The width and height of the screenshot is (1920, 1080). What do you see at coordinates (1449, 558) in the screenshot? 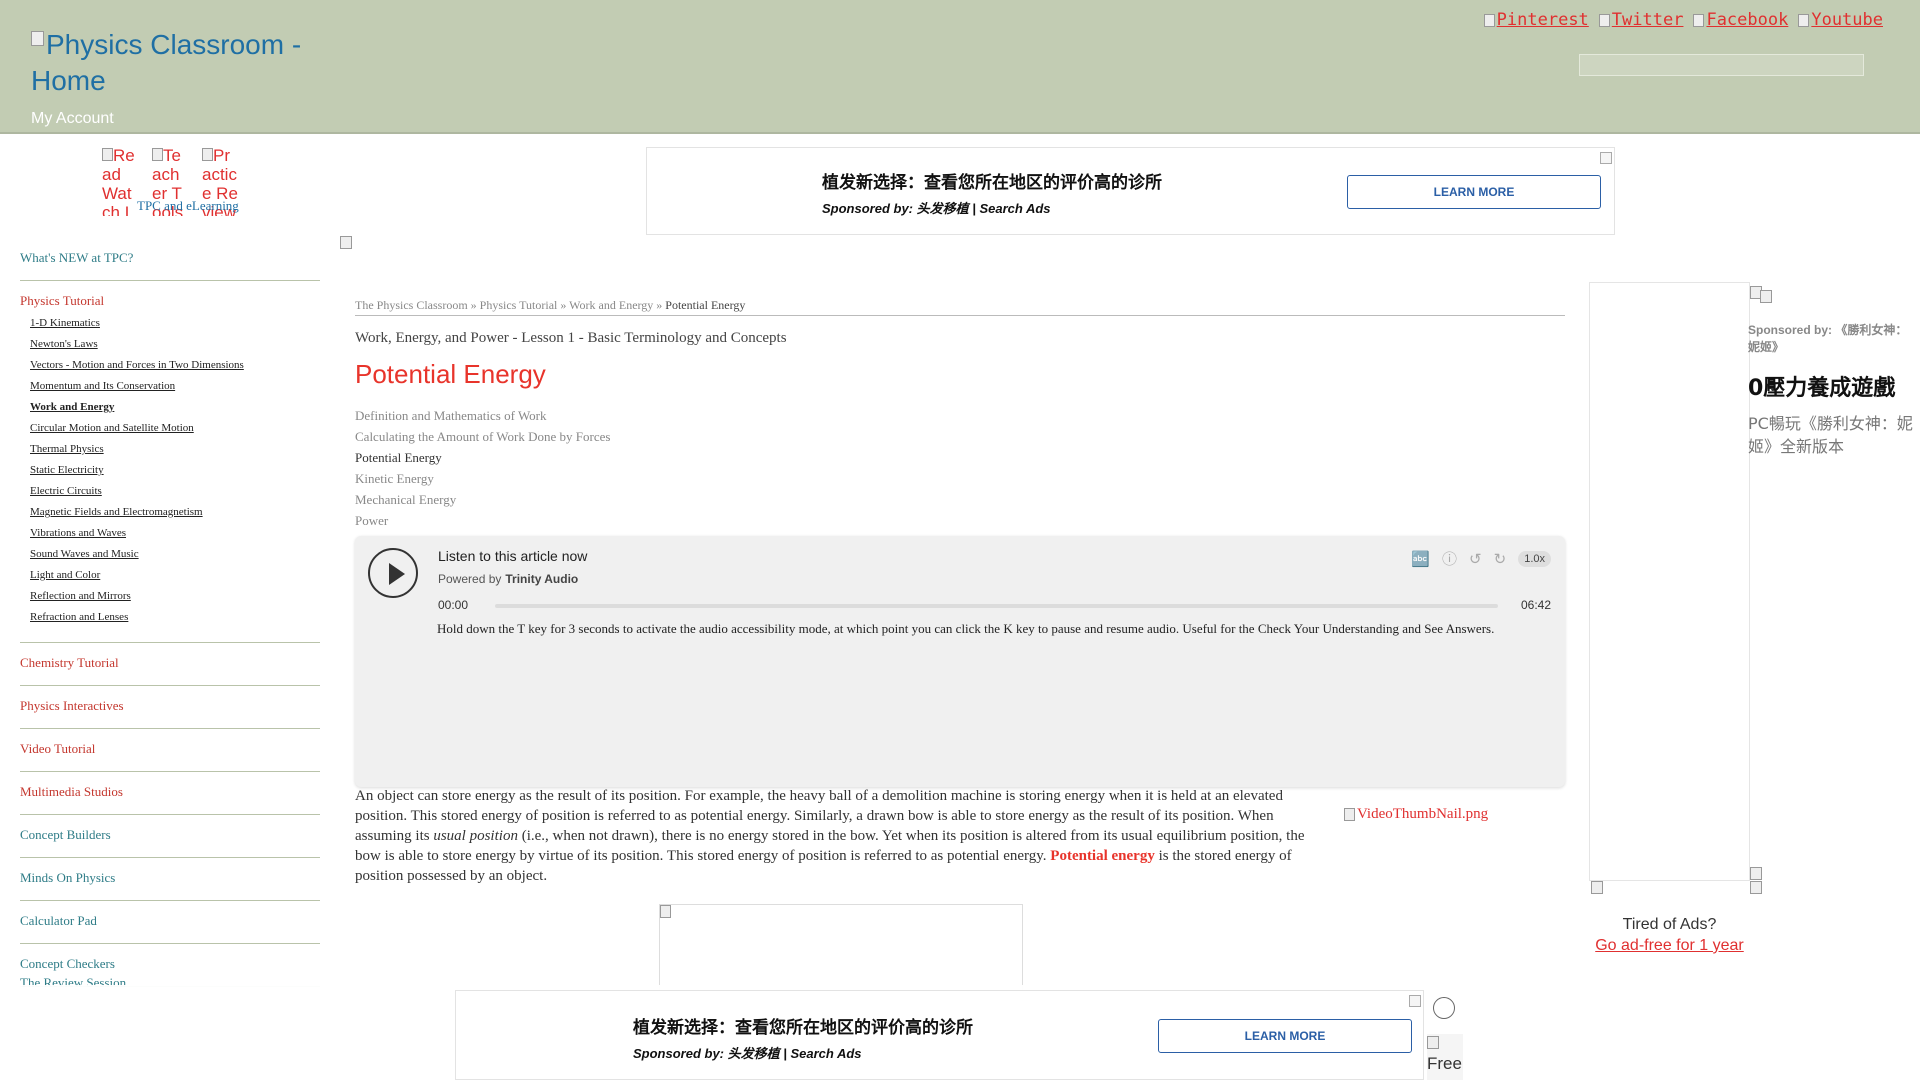
I see `info-icon: ⓘ` at bounding box center [1449, 558].